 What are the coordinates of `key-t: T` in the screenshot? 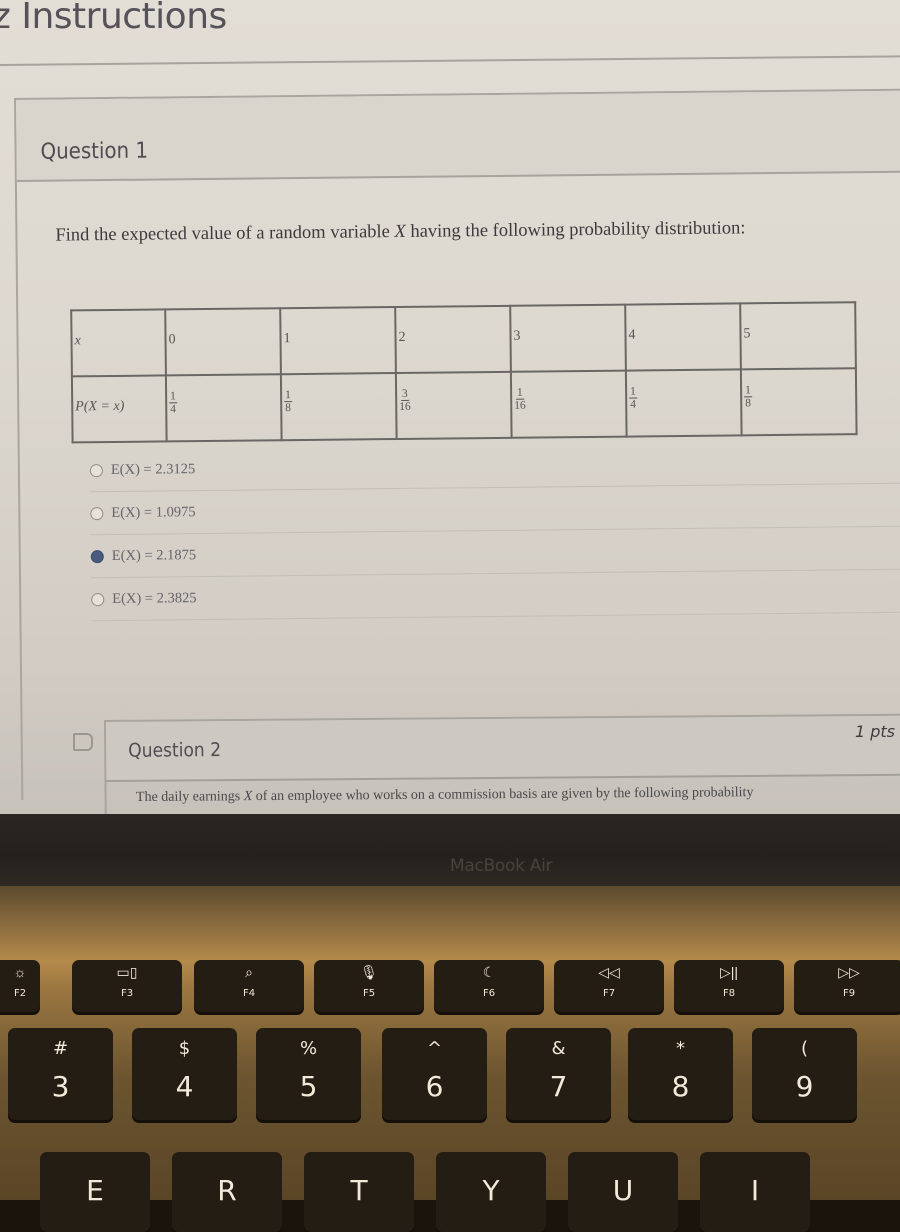 It's located at (359, 1192).